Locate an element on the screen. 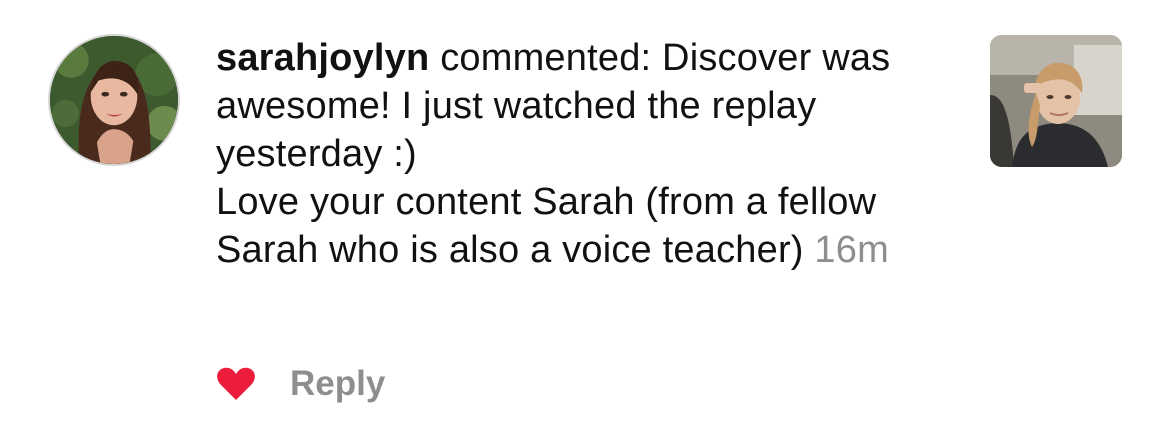 The height and width of the screenshot is (428, 1170). comment-username: sarahjoylyn is located at coordinates (322, 58).